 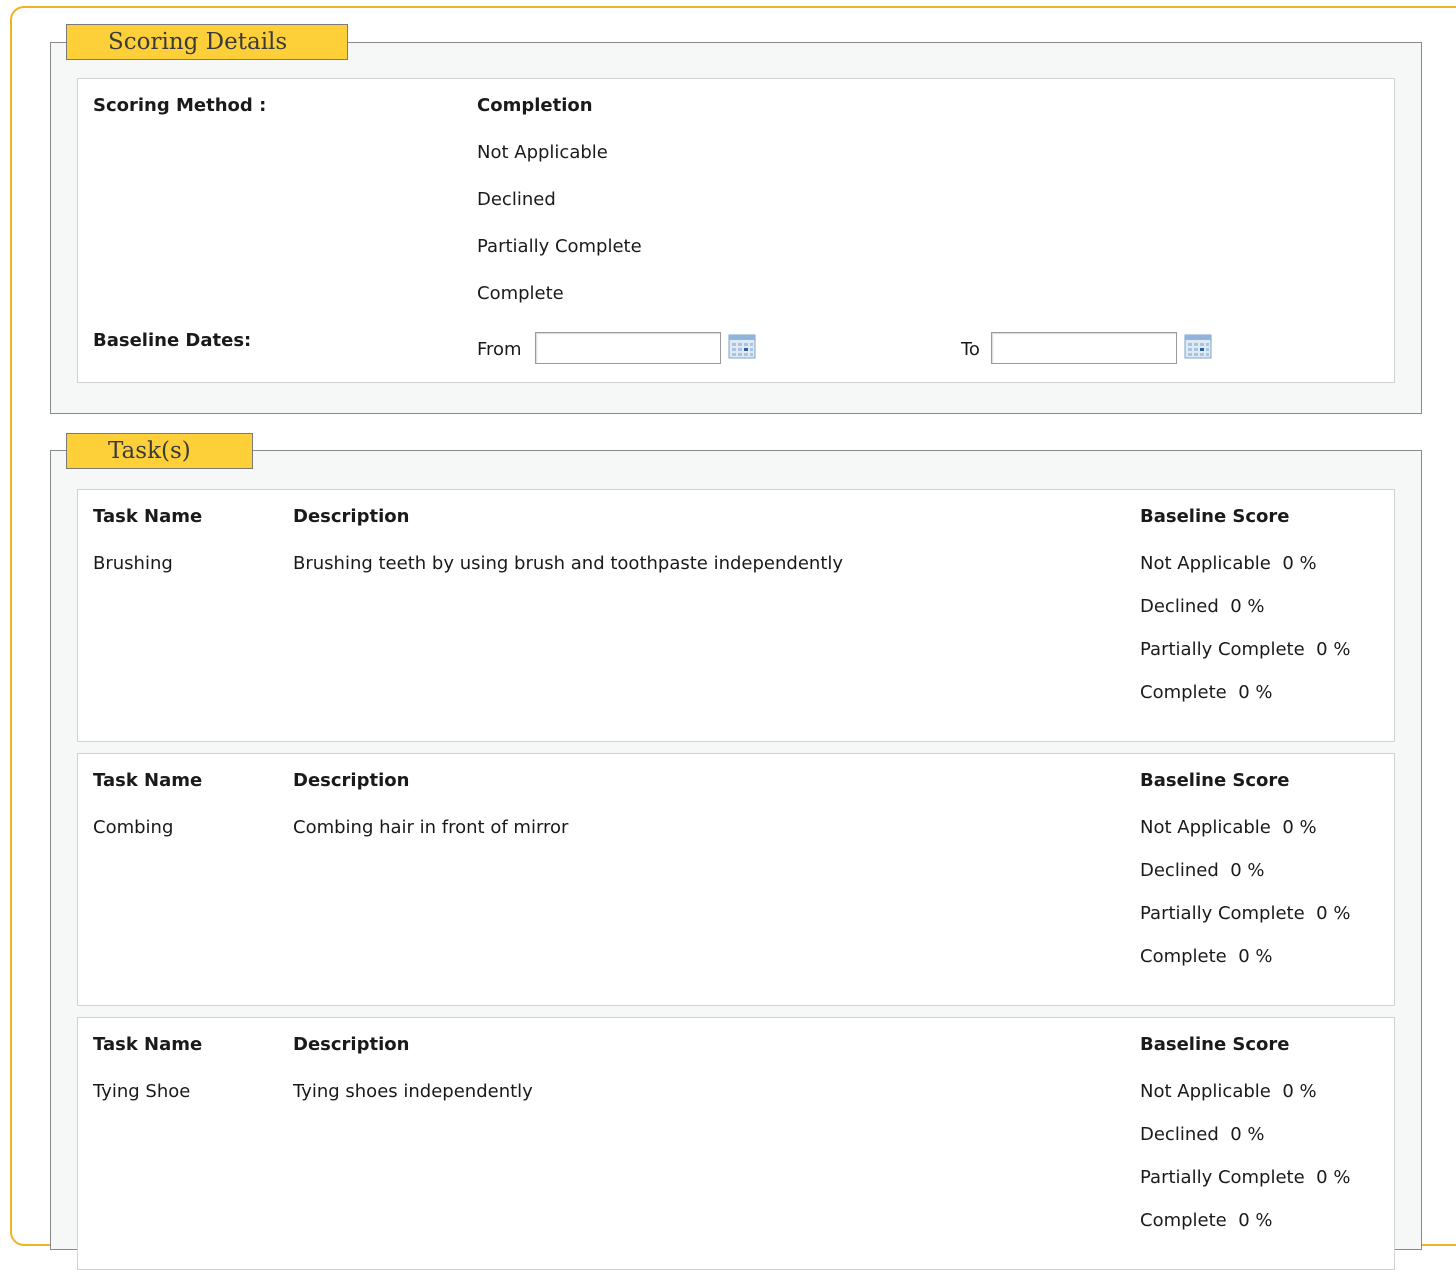 I want to click on scoring-option: Complete, so click(x=520, y=293).